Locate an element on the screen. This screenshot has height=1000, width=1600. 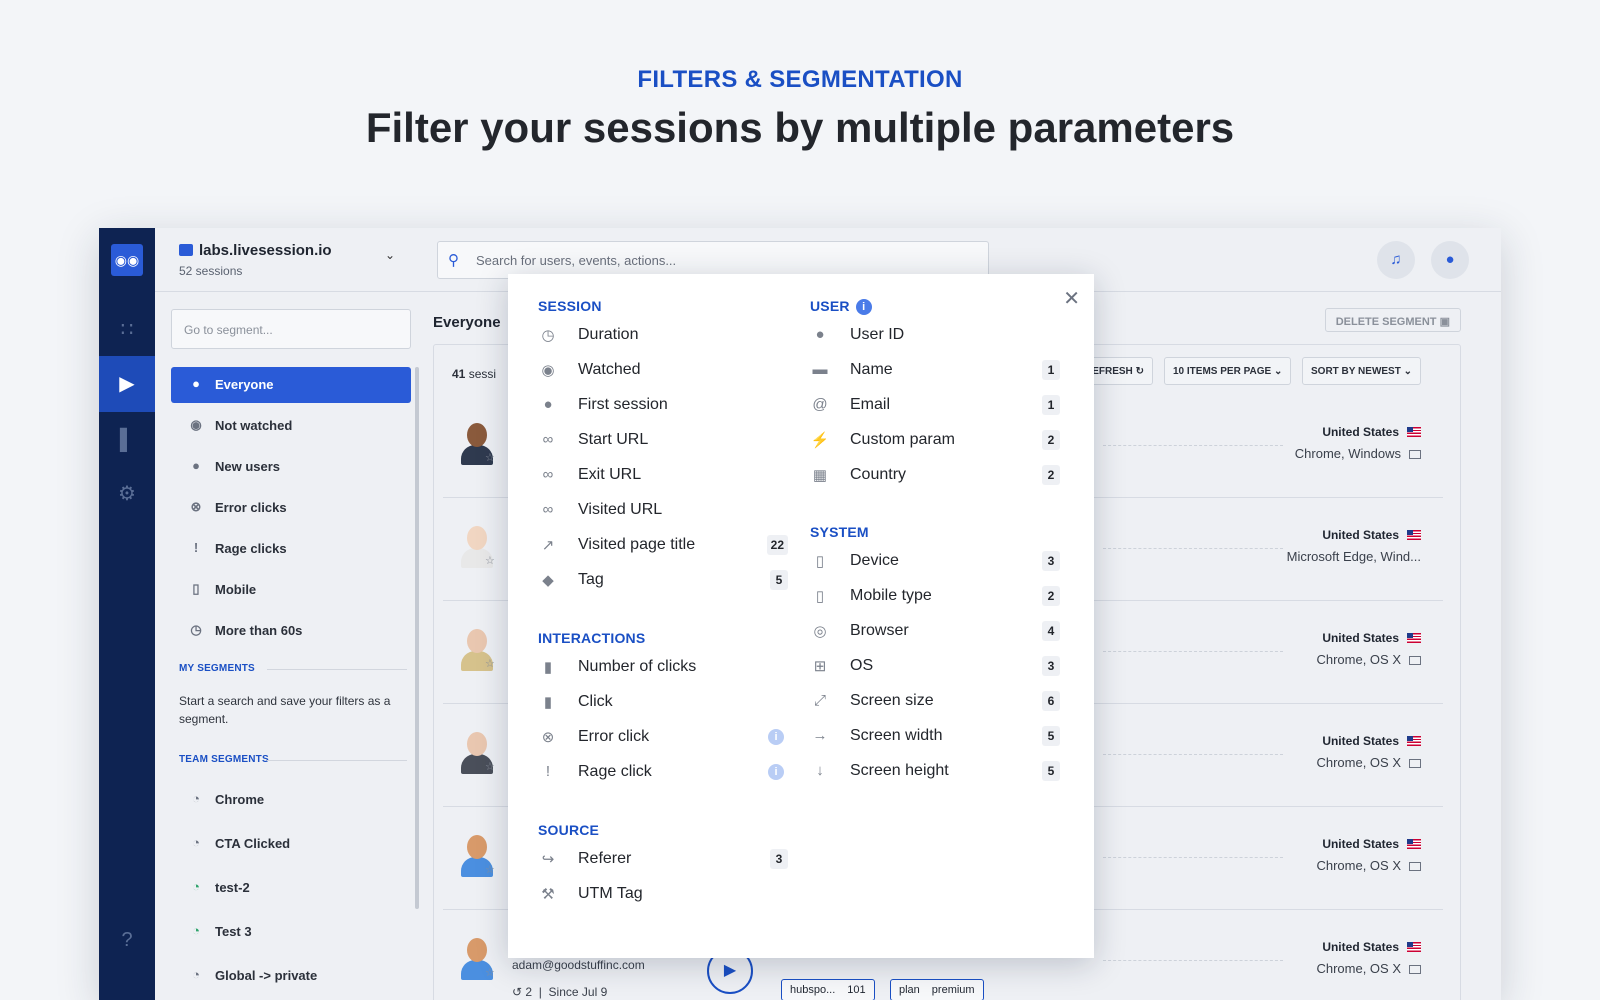
map-icon: ▦ is located at coordinates (820, 475).